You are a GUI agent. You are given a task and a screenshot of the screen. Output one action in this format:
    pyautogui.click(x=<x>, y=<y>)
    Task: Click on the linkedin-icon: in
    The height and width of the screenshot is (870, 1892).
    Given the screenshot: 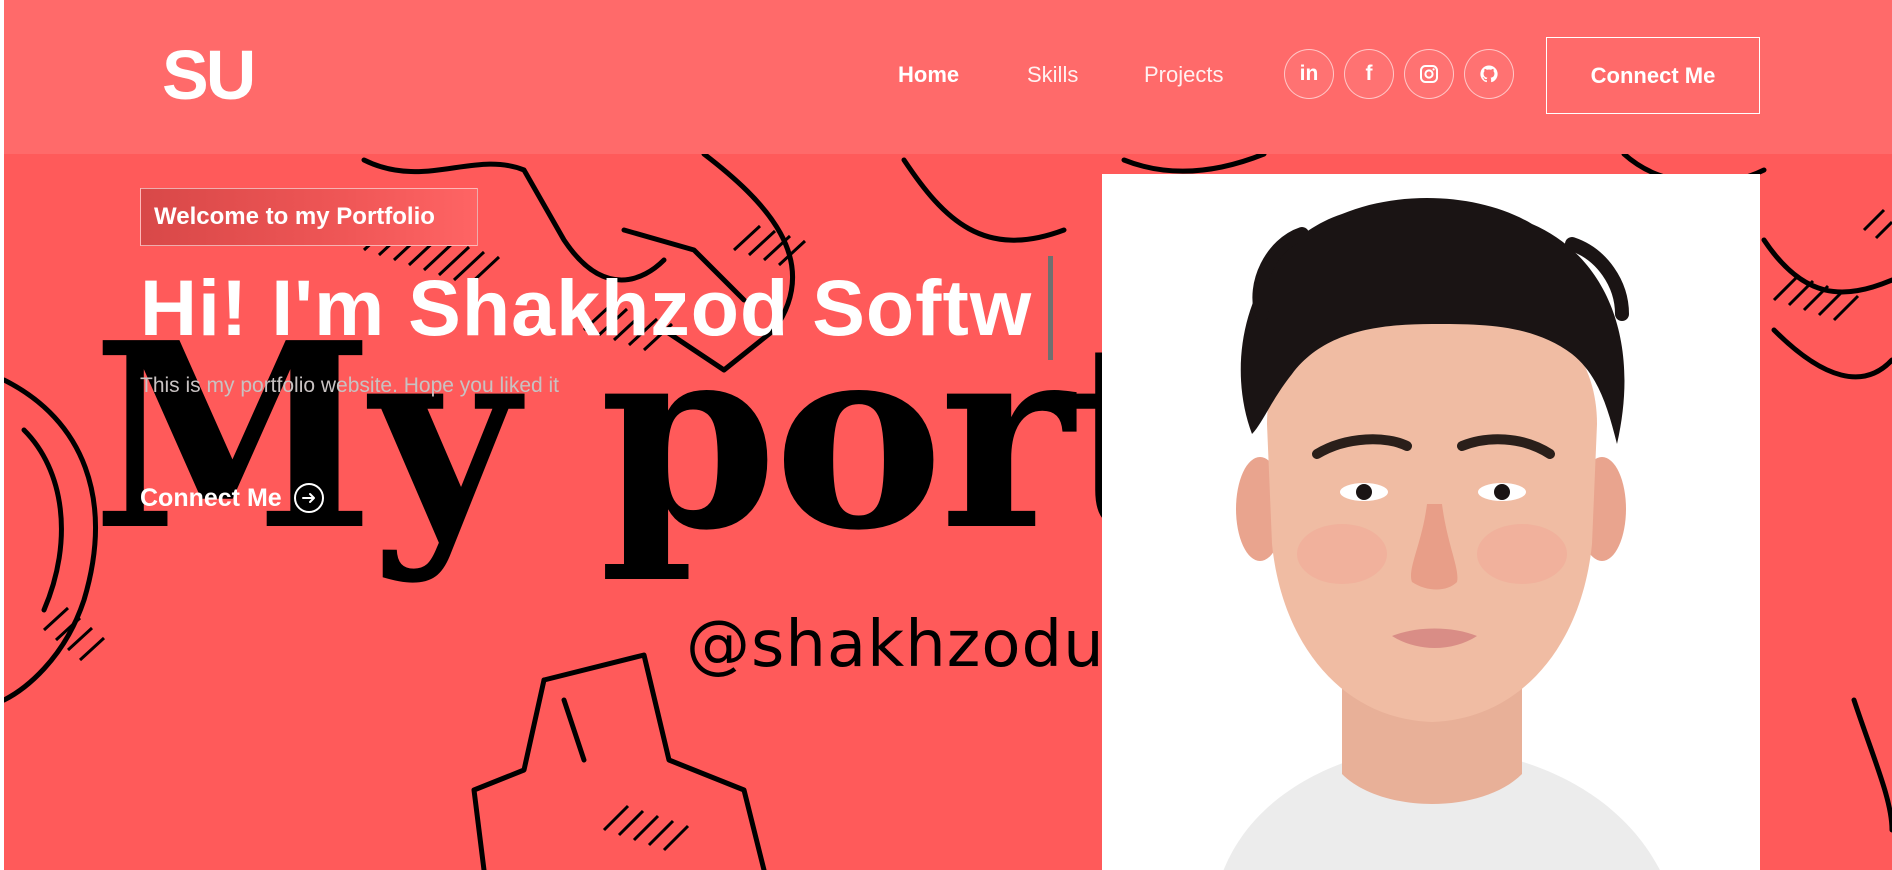 What is the action you would take?
    pyautogui.click(x=1309, y=73)
    